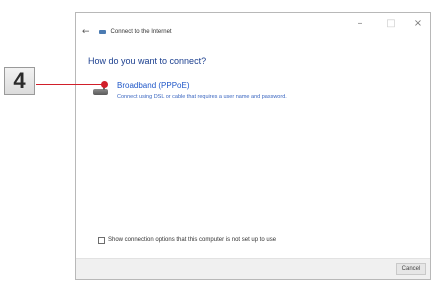  What do you see at coordinates (411, 269) in the screenshot?
I see `cancel-button: Cancel` at bounding box center [411, 269].